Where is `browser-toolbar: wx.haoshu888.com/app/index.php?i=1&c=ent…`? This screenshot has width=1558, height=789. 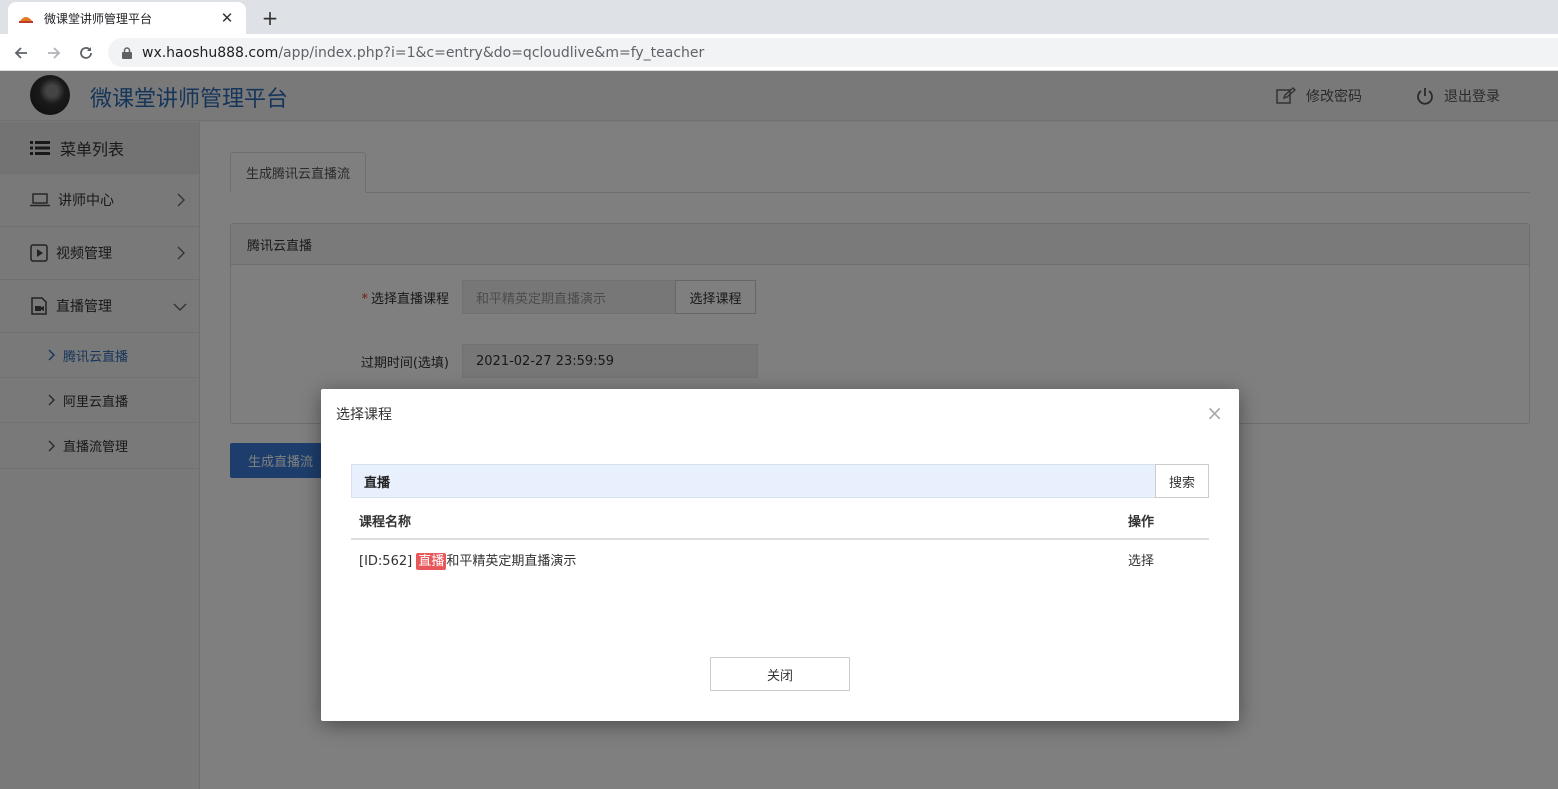
browser-toolbar: wx.haoshu888.com/app/index.php?i=1&c=ent… is located at coordinates (779, 52).